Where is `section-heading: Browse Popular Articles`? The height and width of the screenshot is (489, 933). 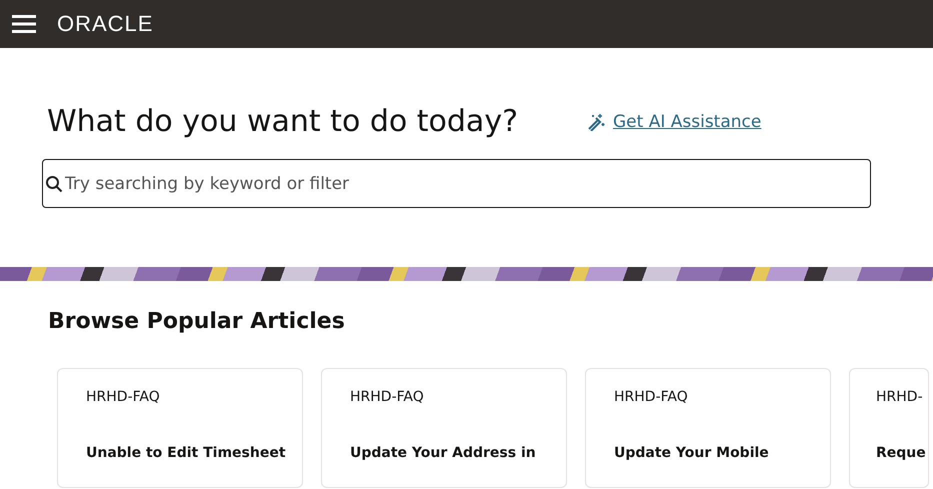 section-heading: Browse Popular Articles is located at coordinates (197, 321).